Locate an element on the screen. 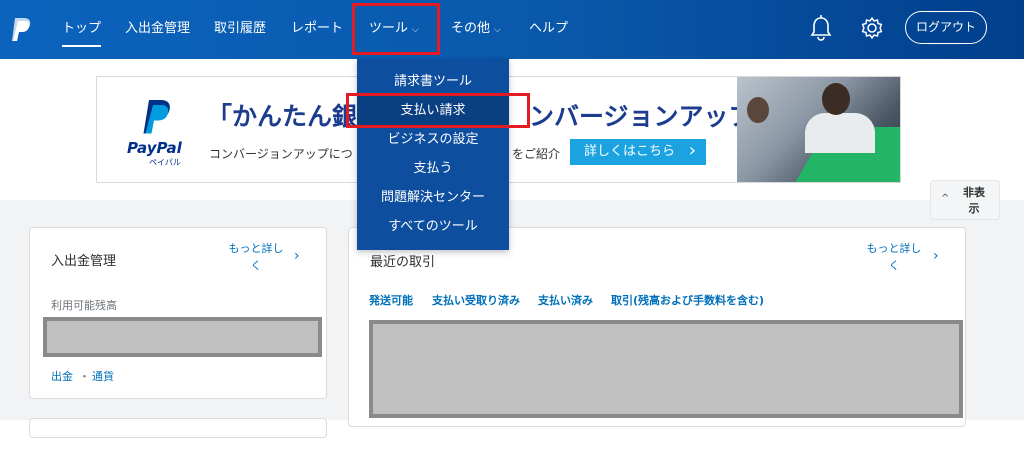 Image resolution: width=1024 pixels, height=455 pixels. menu-item-pay: 支払う is located at coordinates (433, 168).